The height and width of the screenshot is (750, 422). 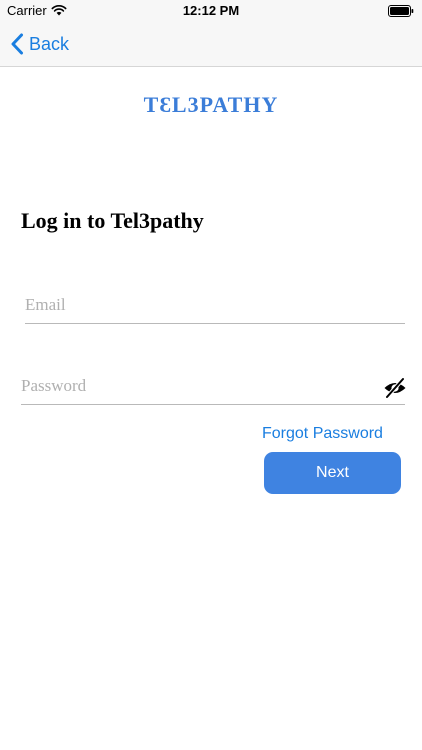 I want to click on status-bar: Carrier 12:12 PM, so click(x=211, y=11).